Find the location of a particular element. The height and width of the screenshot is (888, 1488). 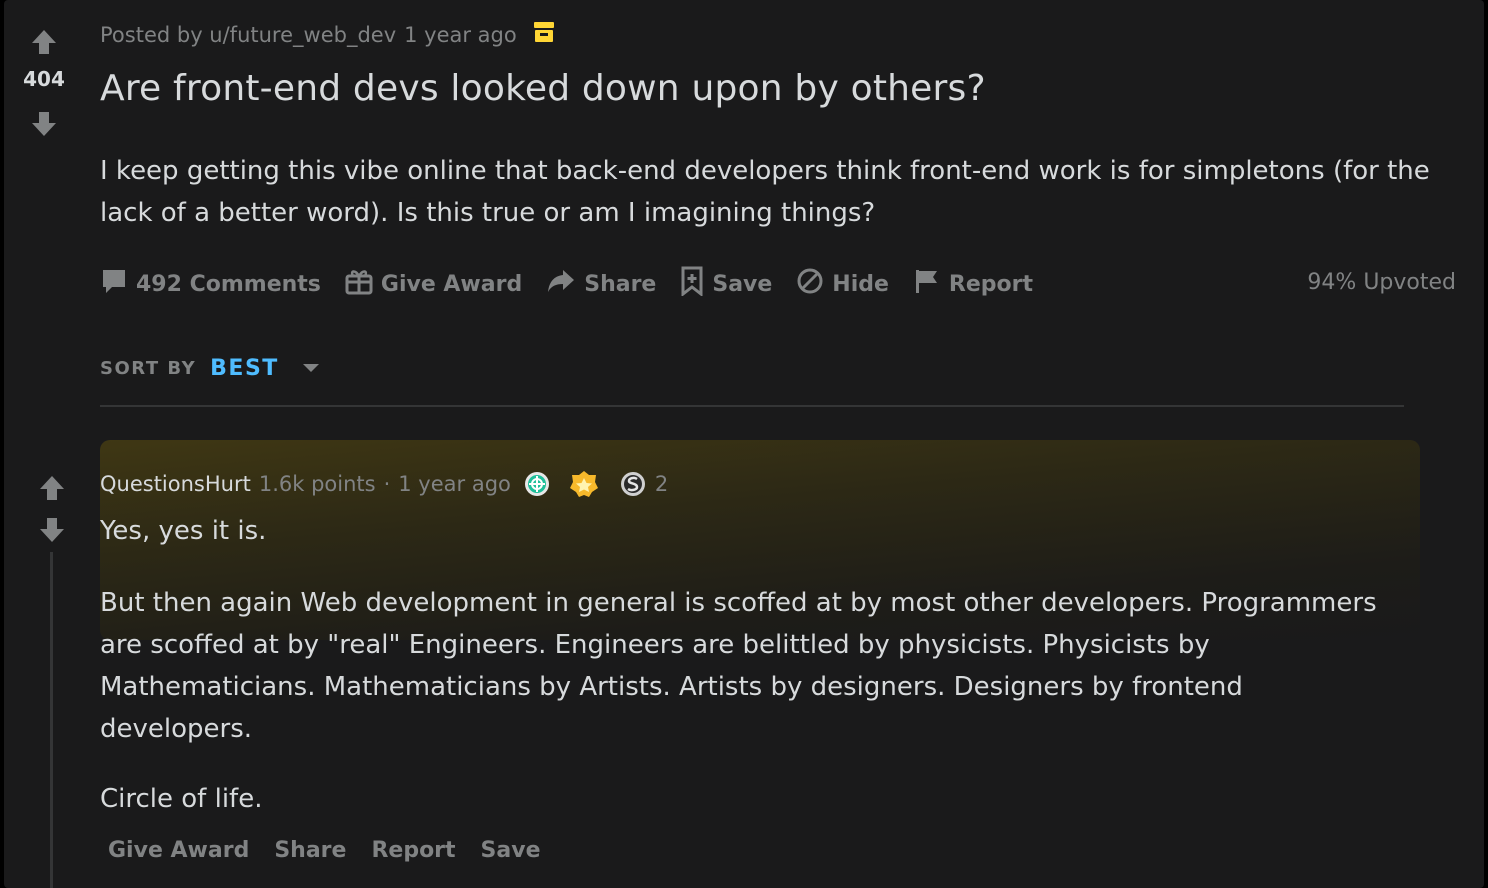

comment-paragraph: Circle of life. is located at coordinates (181, 799).